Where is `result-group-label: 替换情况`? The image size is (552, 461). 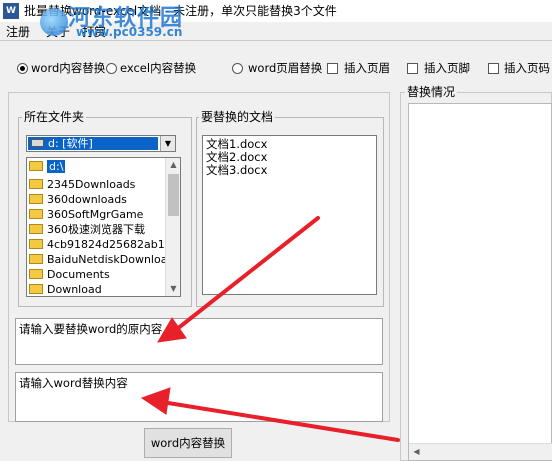 result-group-label: 替换情况 is located at coordinates (431, 92).